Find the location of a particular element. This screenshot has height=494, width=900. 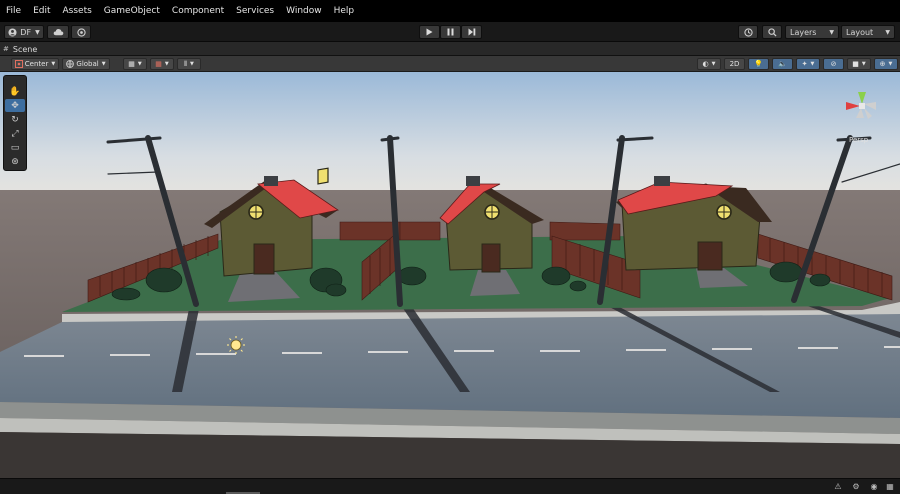

eye-slash-icon: ⊘ is located at coordinates (833, 64).